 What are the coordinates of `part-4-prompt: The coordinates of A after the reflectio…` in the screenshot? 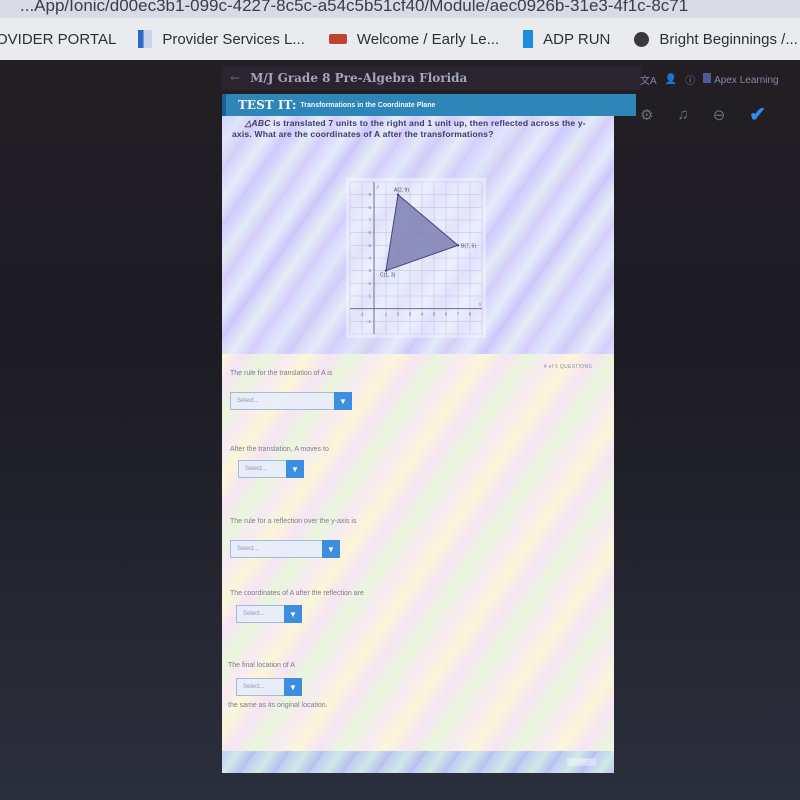 It's located at (297, 593).